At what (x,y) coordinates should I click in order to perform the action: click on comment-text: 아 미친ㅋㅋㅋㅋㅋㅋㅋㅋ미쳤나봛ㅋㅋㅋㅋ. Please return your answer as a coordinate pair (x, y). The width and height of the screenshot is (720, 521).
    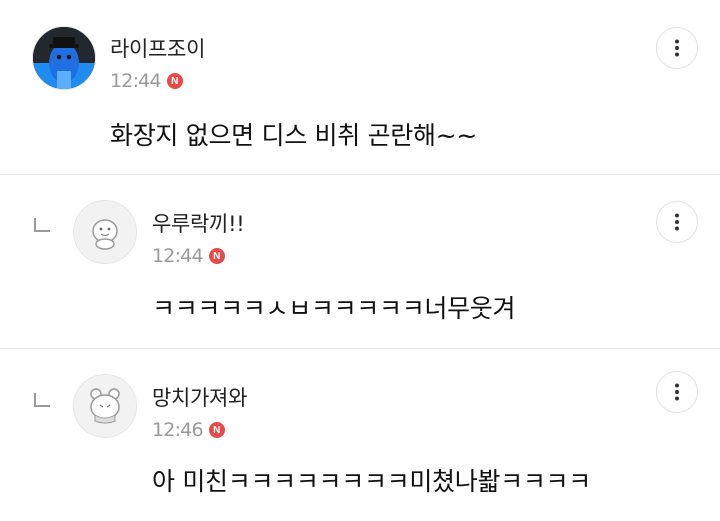
    Looking at the image, I should click on (371, 481).